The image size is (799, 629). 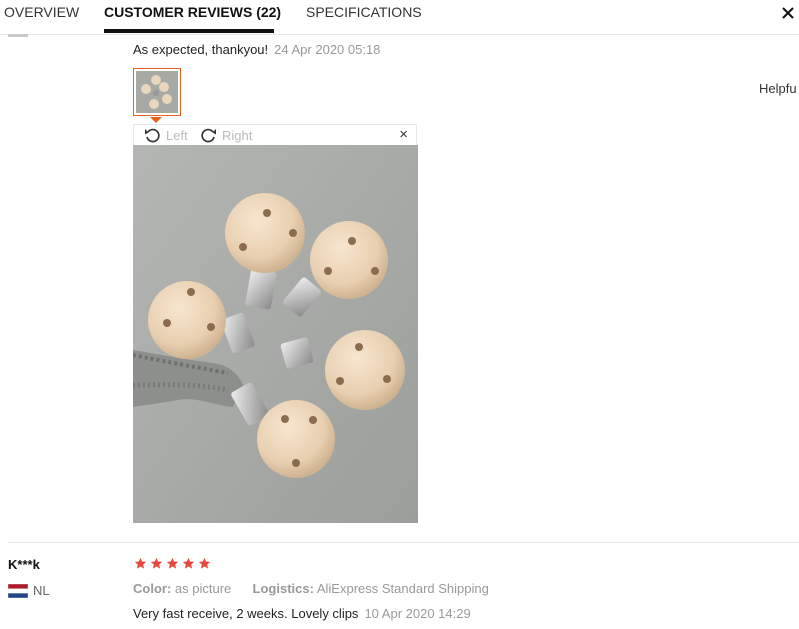 What do you see at coordinates (246, 613) in the screenshot?
I see `review-text: Very fast receive, 2 weeks. Lovely clips` at bounding box center [246, 613].